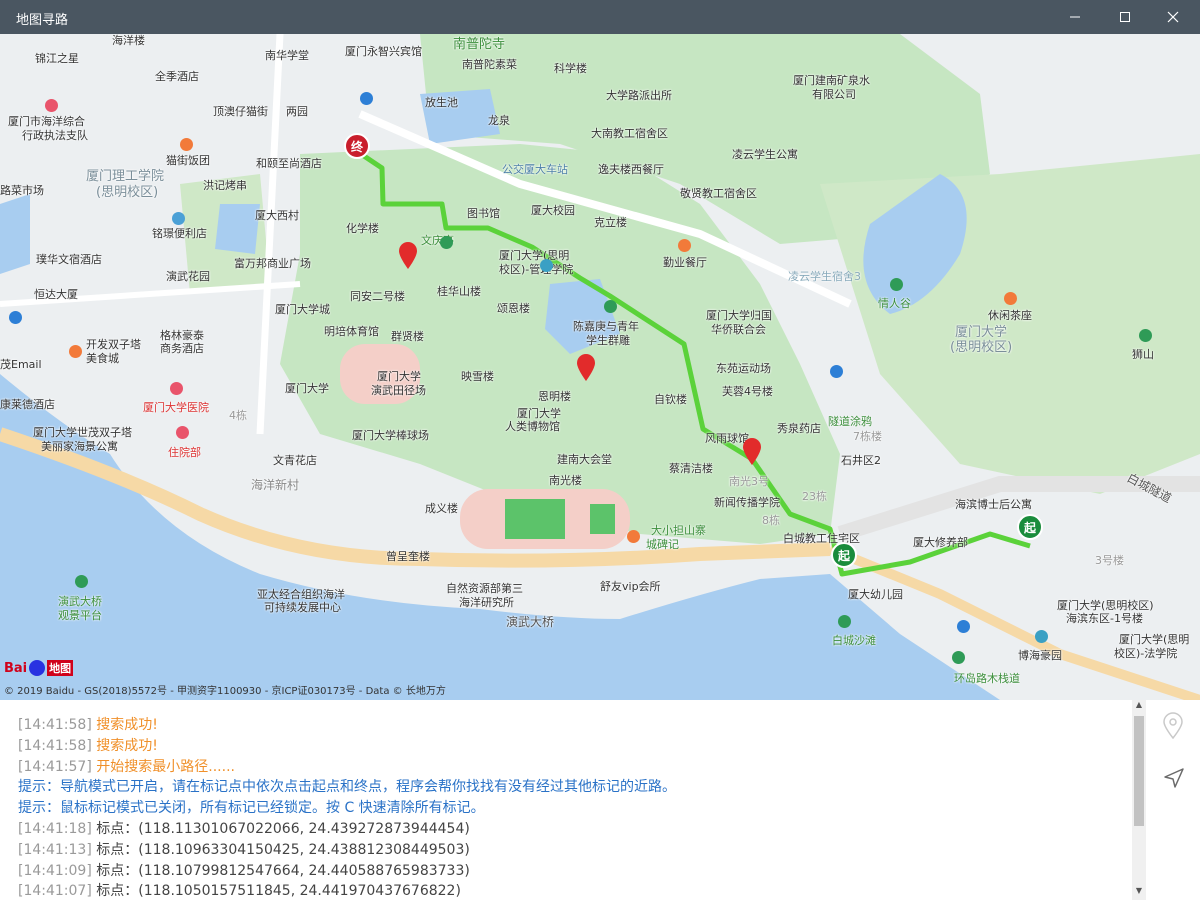  What do you see at coordinates (182, 348) in the screenshot?
I see `map-label: 商务酒店` at bounding box center [182, 348].